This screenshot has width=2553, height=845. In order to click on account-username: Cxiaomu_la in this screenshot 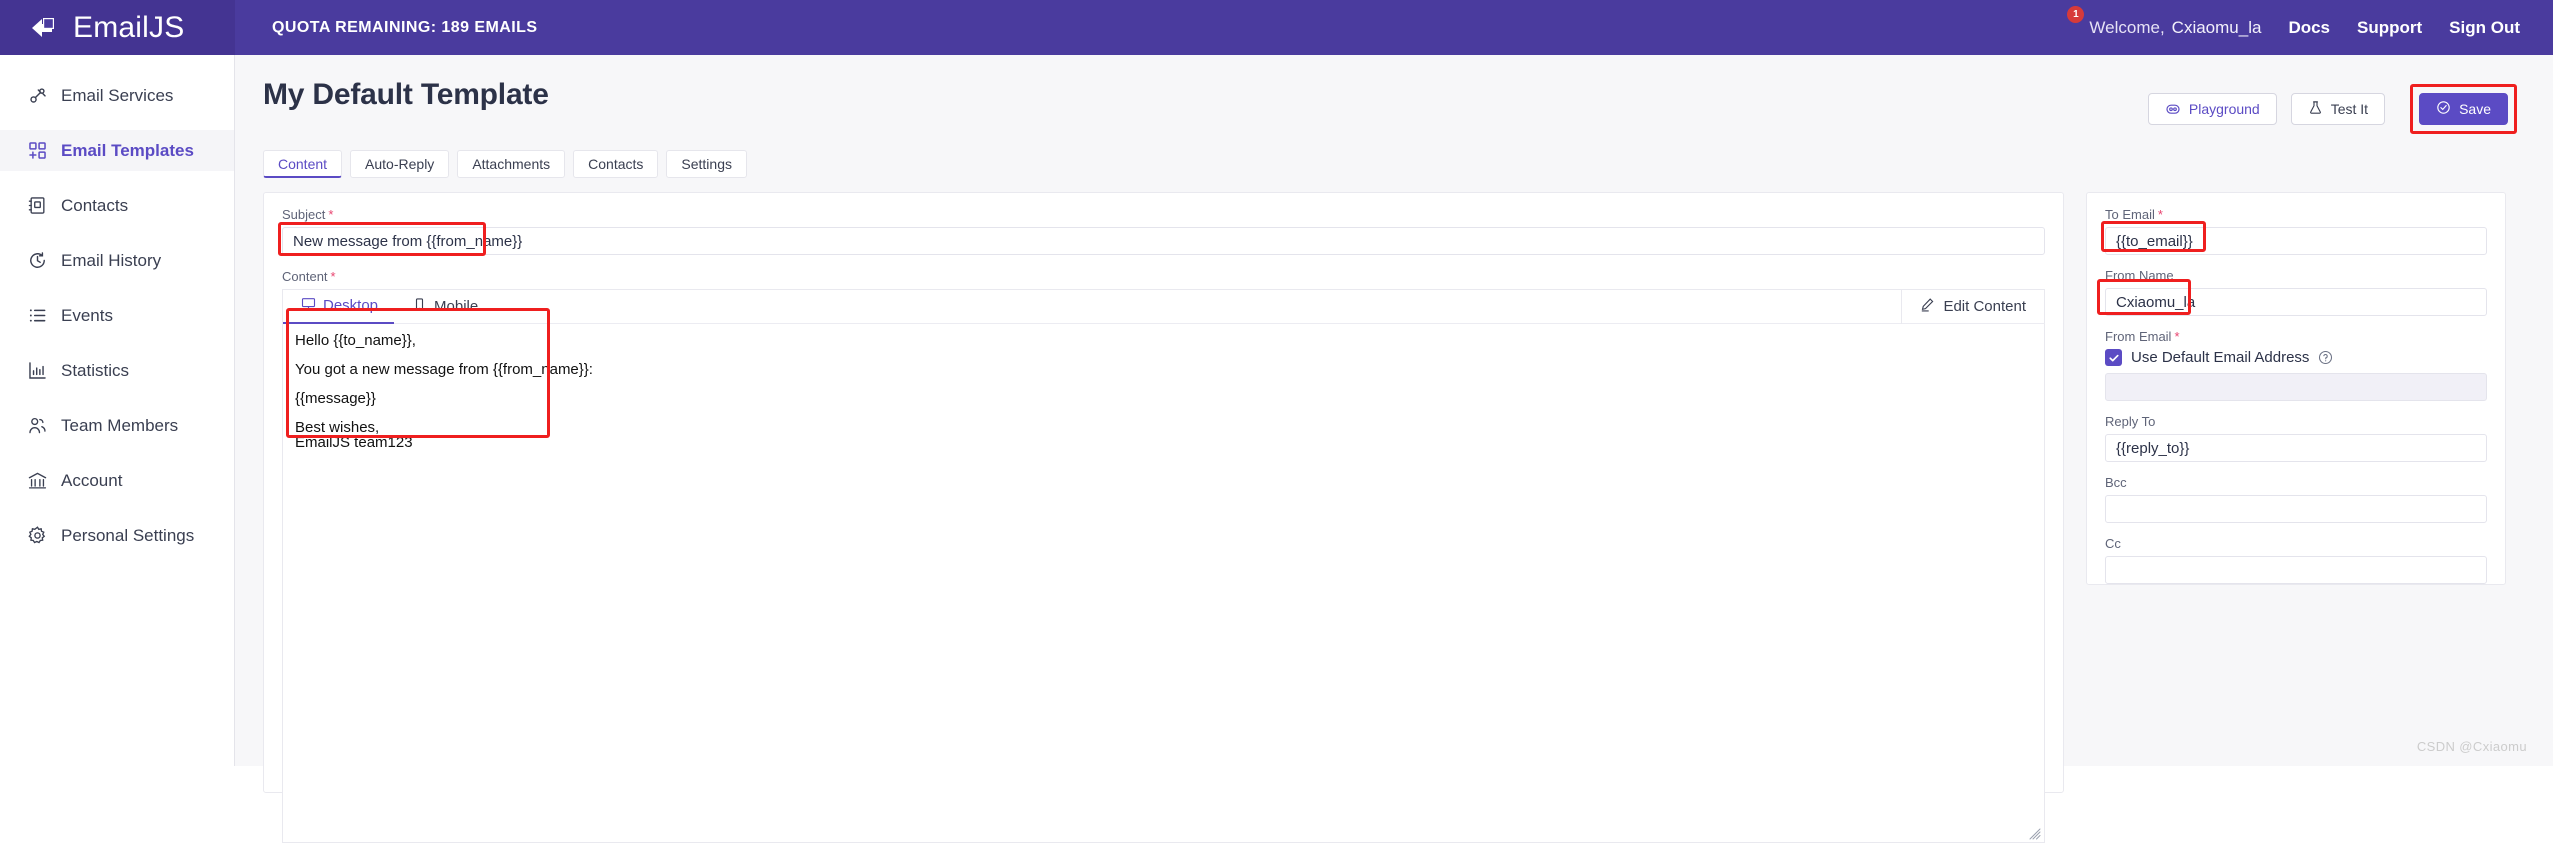, I will do `click(2217, 28)`.